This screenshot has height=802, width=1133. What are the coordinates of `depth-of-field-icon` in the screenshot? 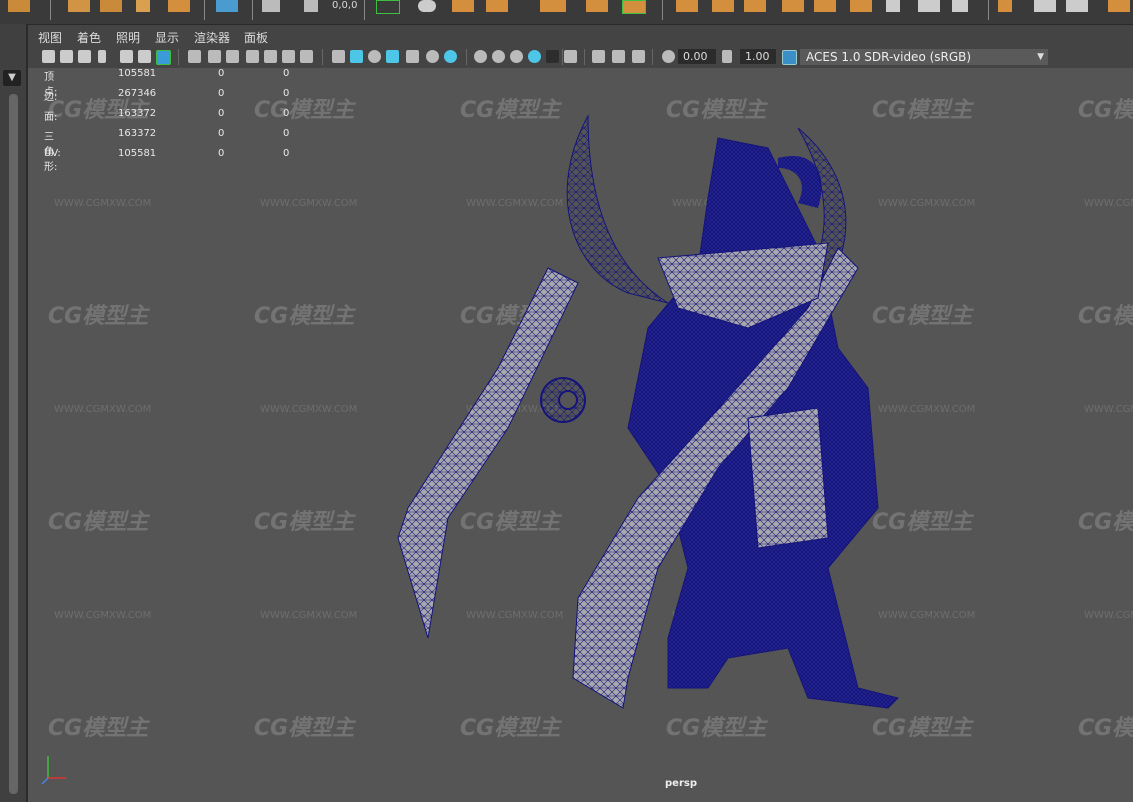 It's located at (534, 56).